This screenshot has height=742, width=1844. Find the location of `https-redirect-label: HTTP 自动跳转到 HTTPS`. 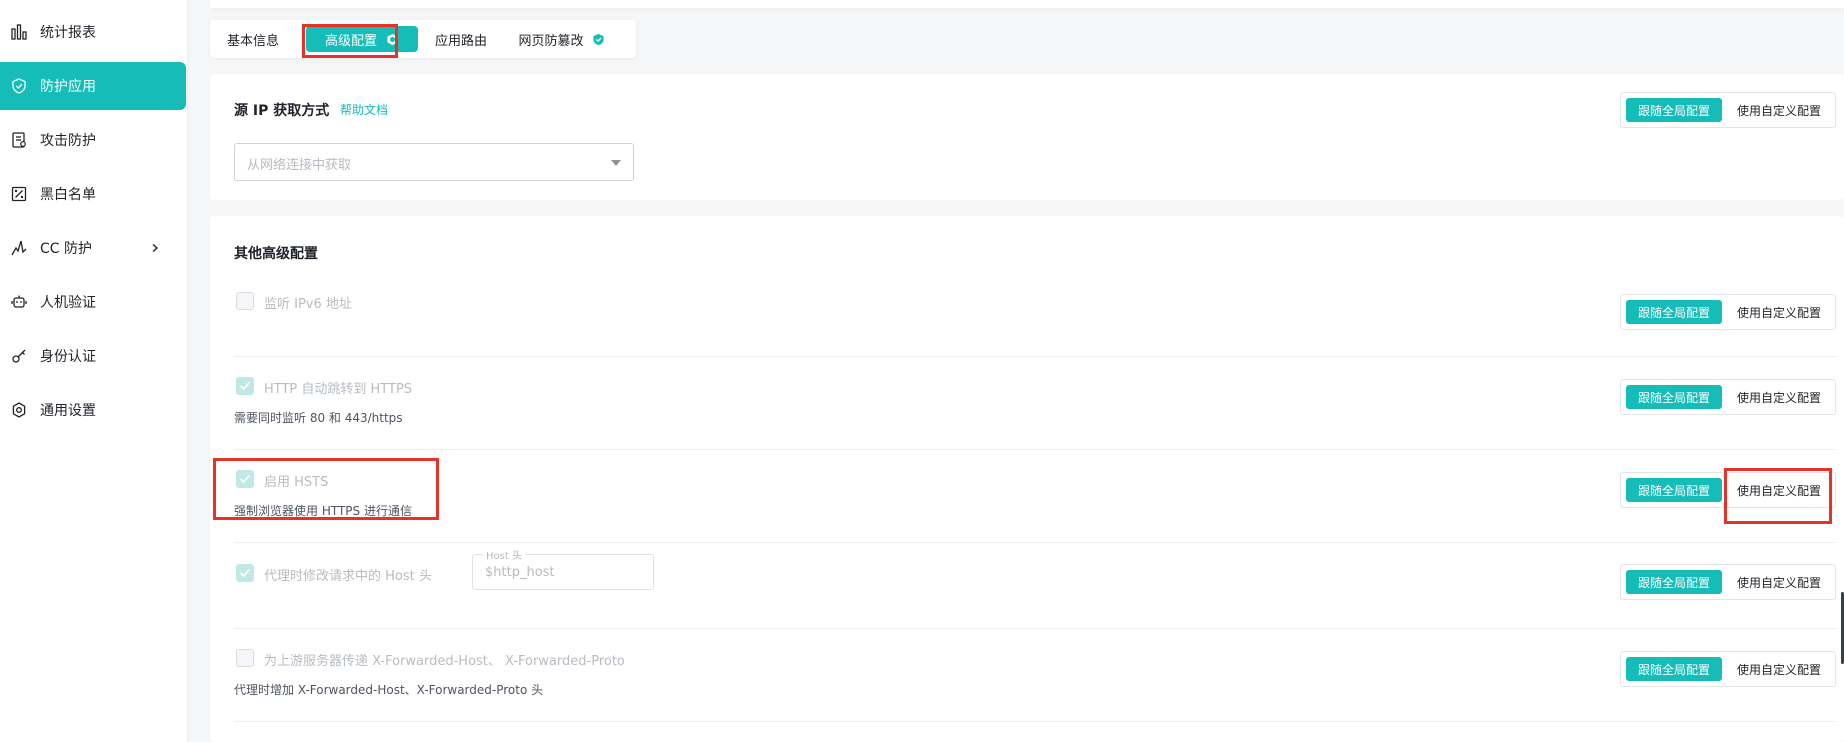

https-redirect-label: HTTP 自动跳转到 HTTPS is located at coordinates (338, 389).